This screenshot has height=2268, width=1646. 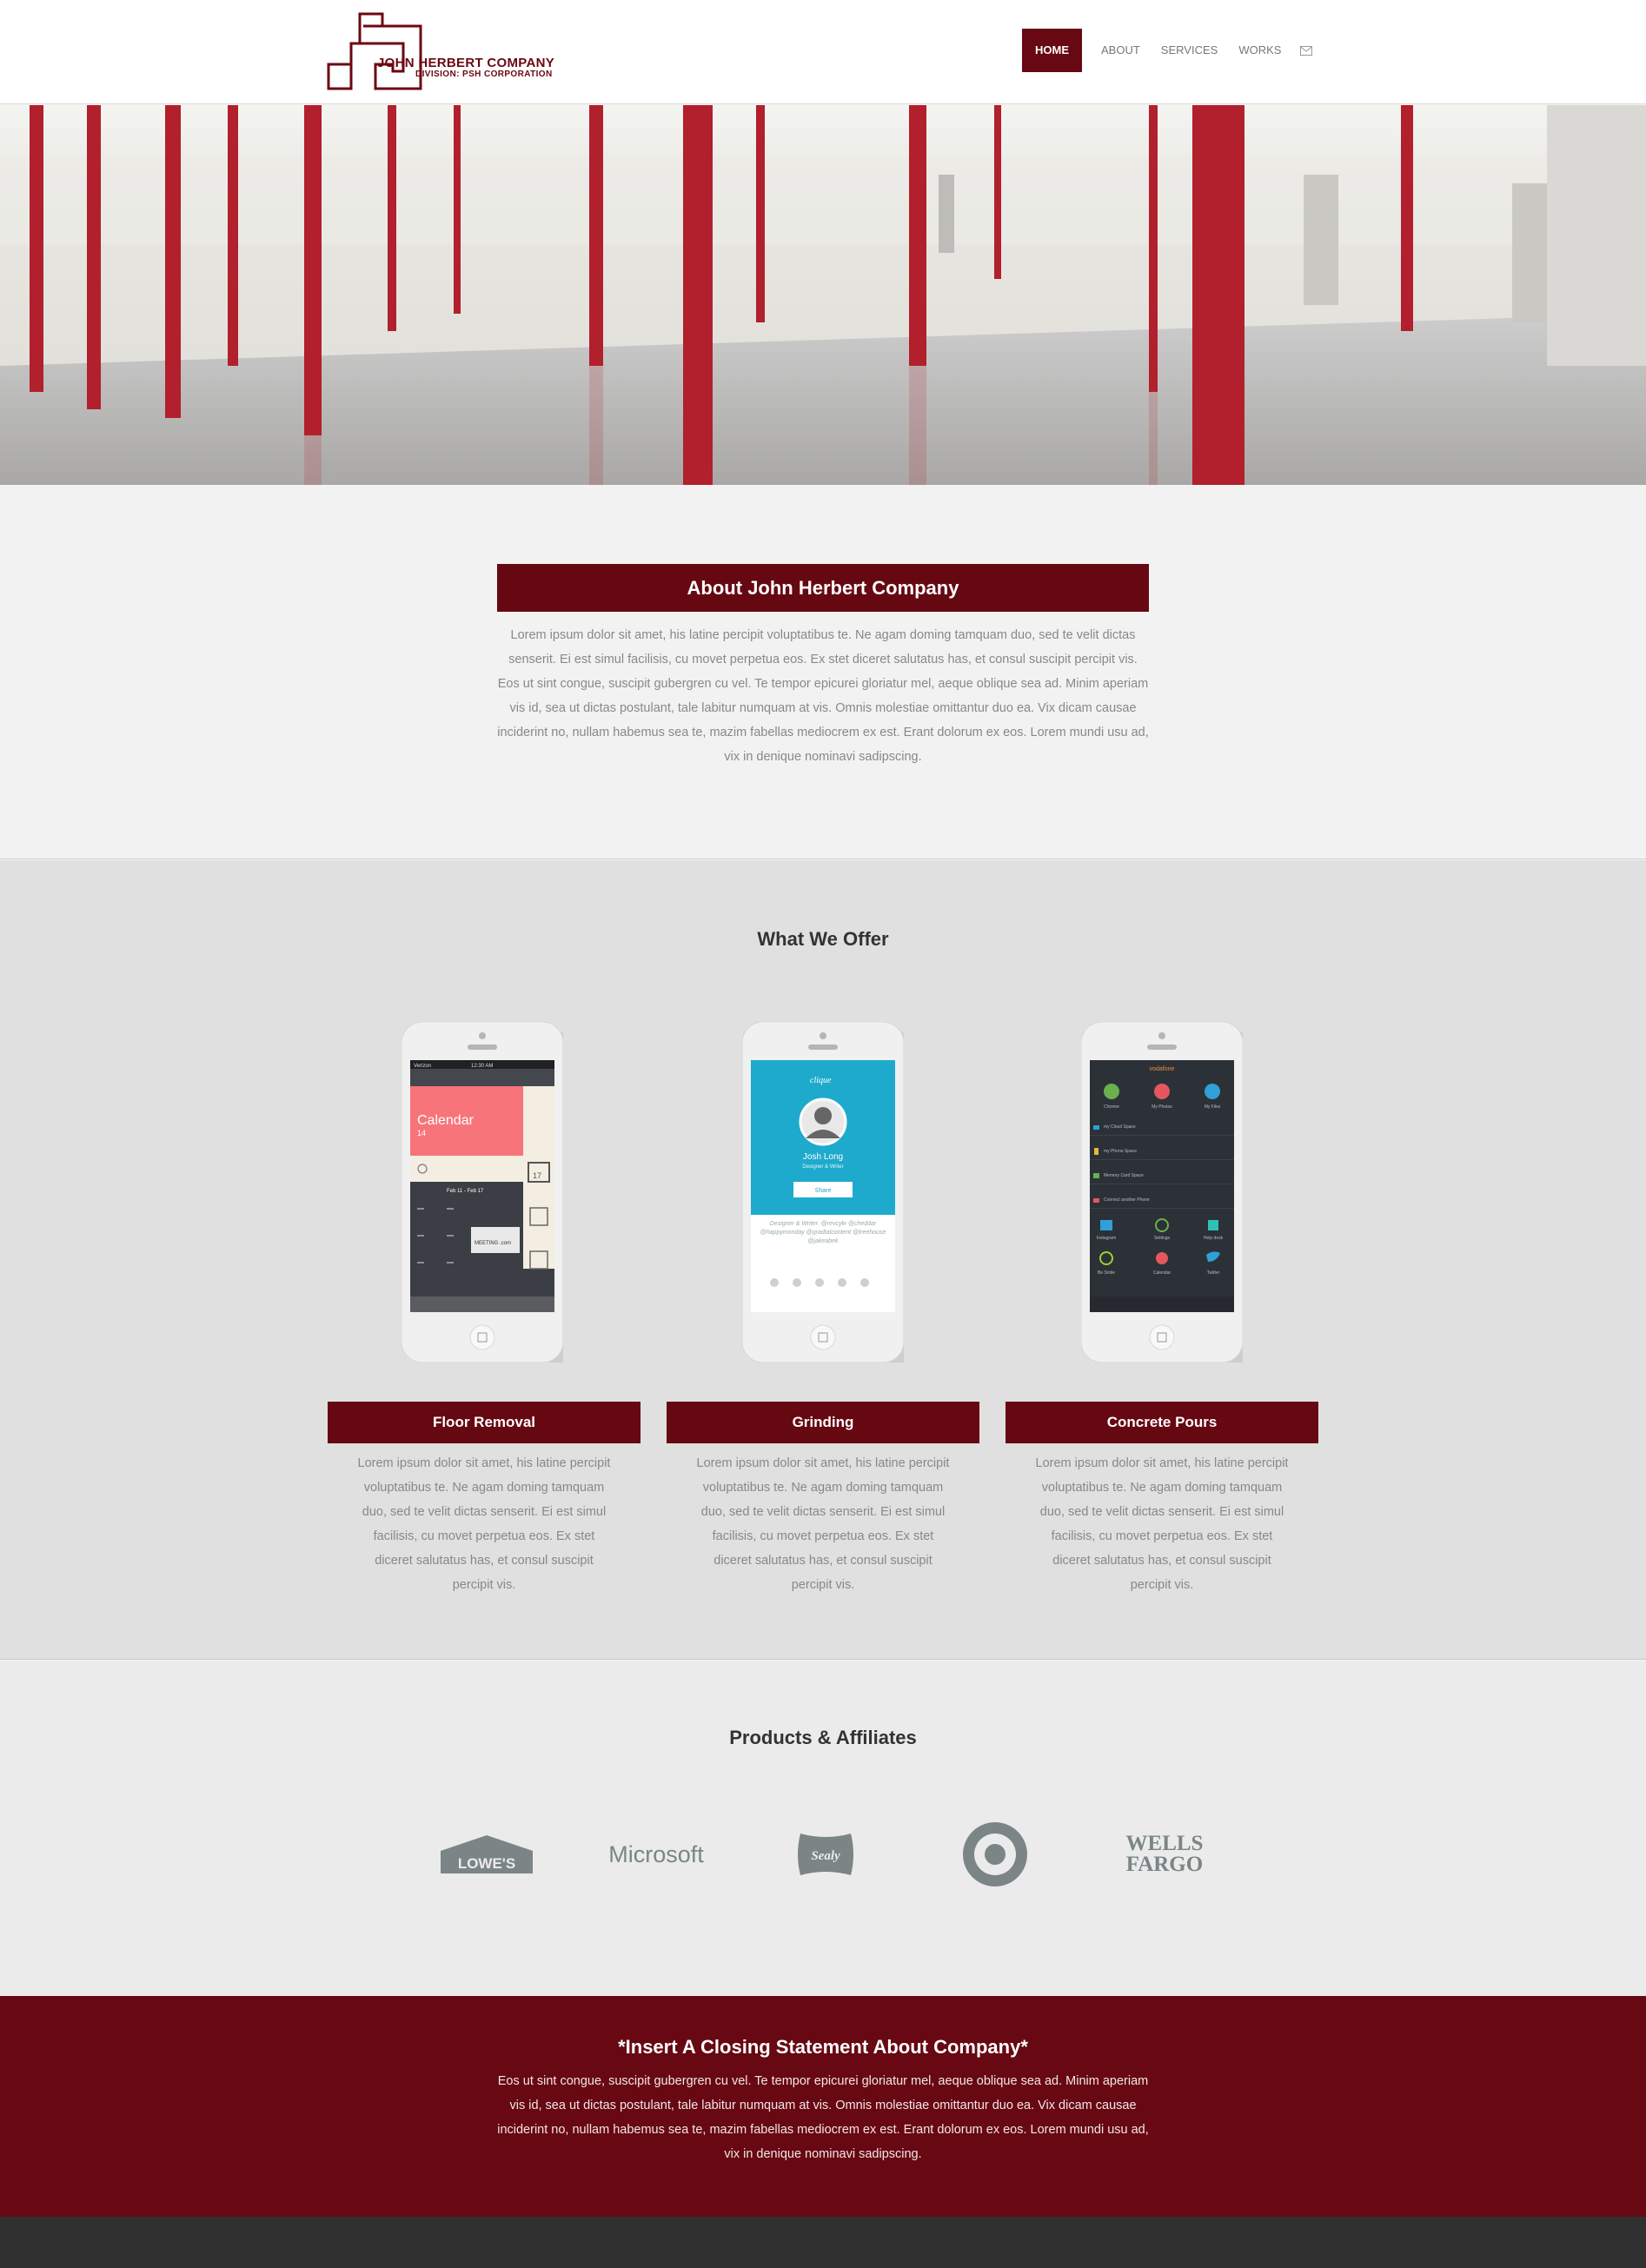 I want to click on dashboard-app-calendar: Calendar, so click(x=1162, y=1273).